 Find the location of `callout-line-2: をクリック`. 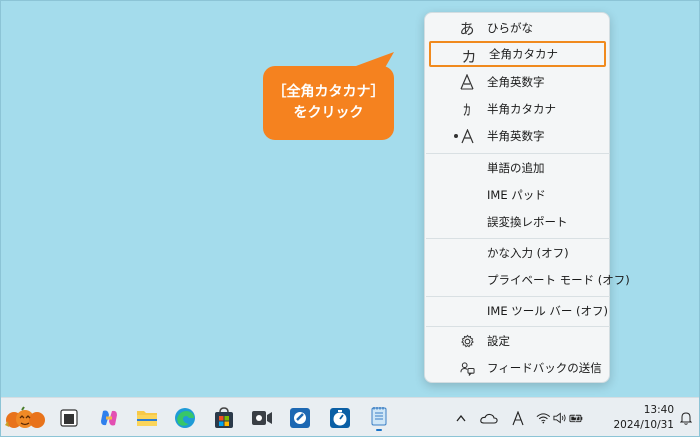

callout-line-2: をクリック is located at coordinates (328, 113).